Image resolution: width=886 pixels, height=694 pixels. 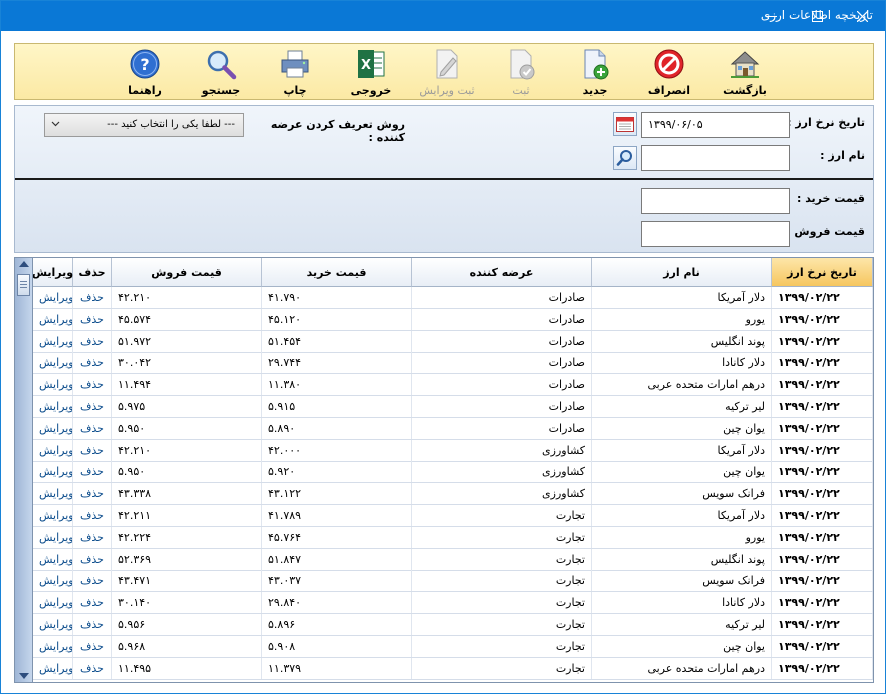 I want to click on title-bar: تاریخچه اطلاعات ارزی, so click(x=443, y=16).